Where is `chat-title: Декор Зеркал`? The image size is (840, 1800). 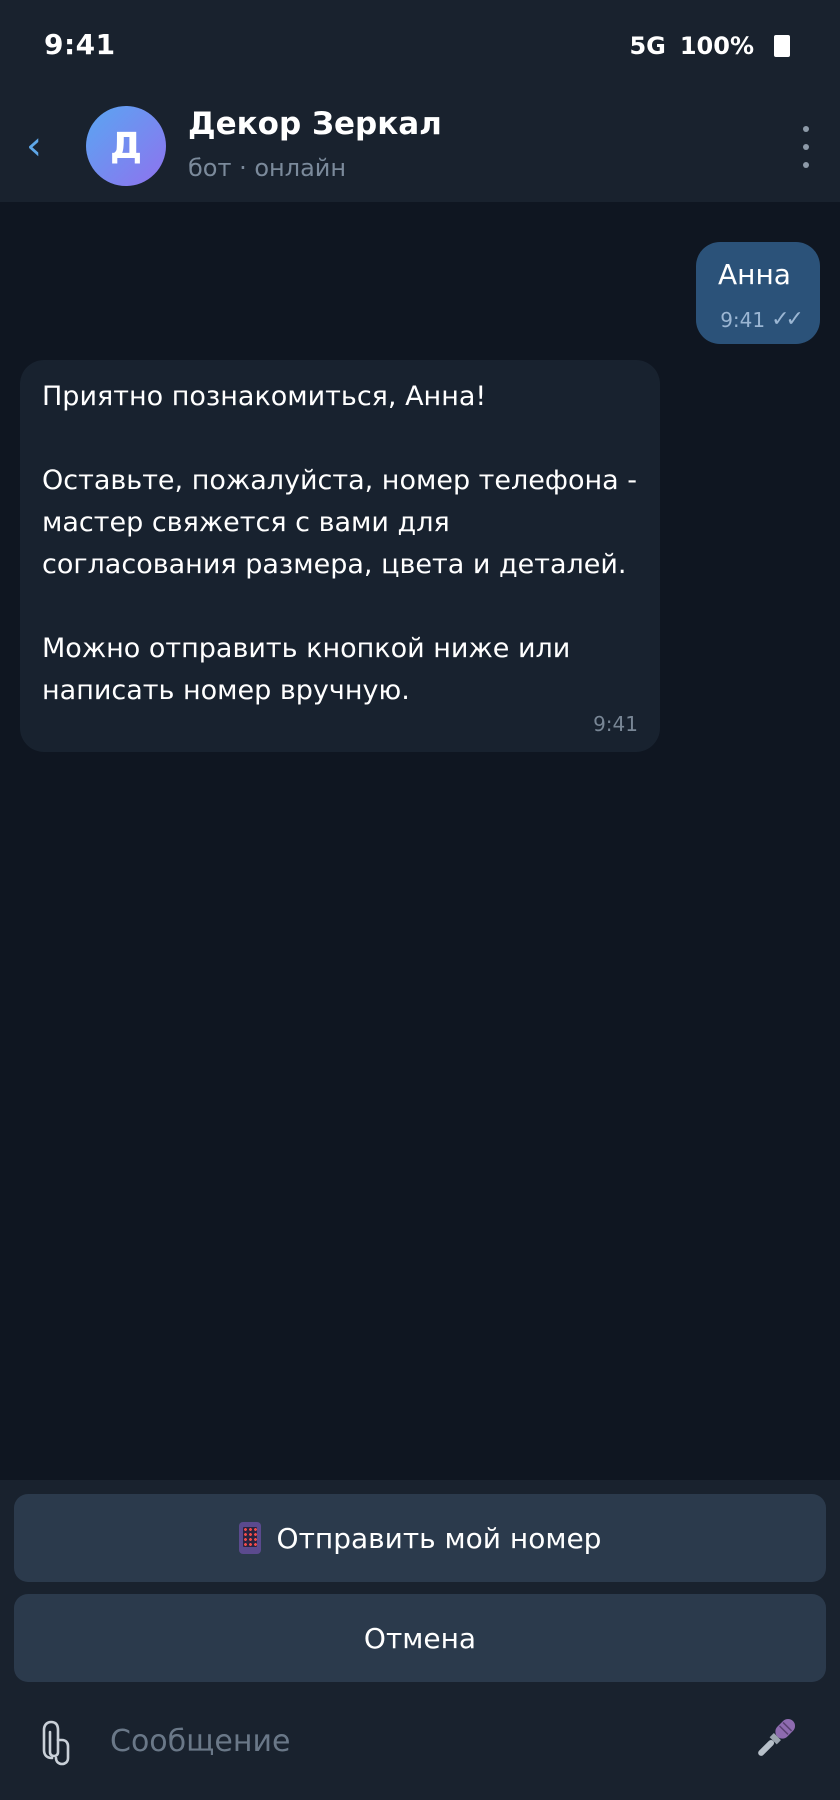 chat-title: Декор Зеркал is located at coordinates (315, 124).